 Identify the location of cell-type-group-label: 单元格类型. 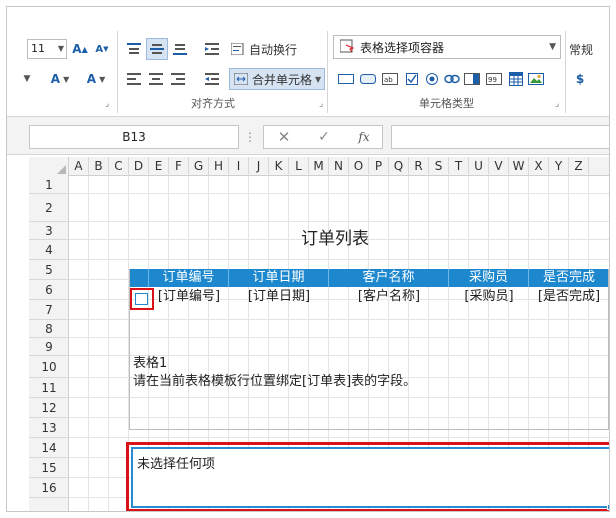
(446, 103).